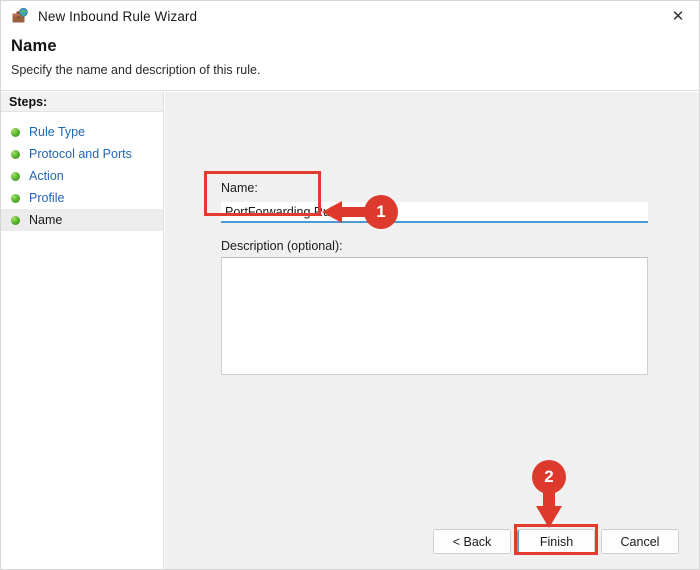  I want to click on description-input, so click(434, 316).